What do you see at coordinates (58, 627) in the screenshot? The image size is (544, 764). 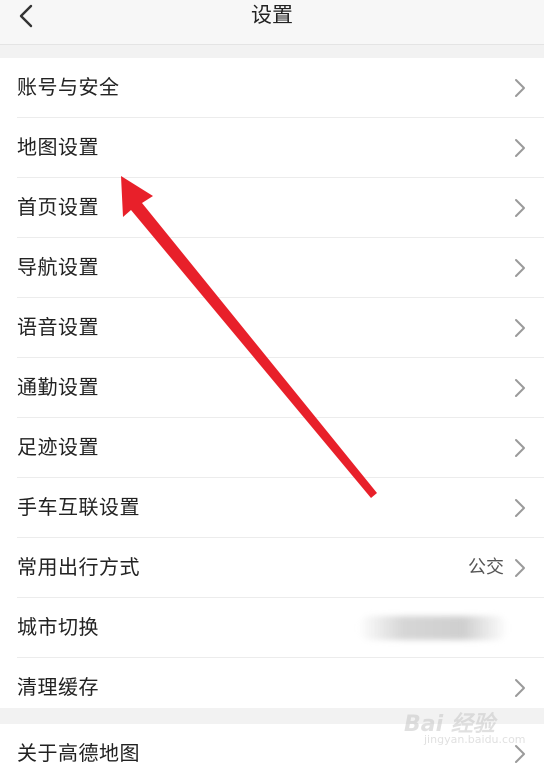 I see `setting-label: 城市切换` at bounding box center [58, 627].